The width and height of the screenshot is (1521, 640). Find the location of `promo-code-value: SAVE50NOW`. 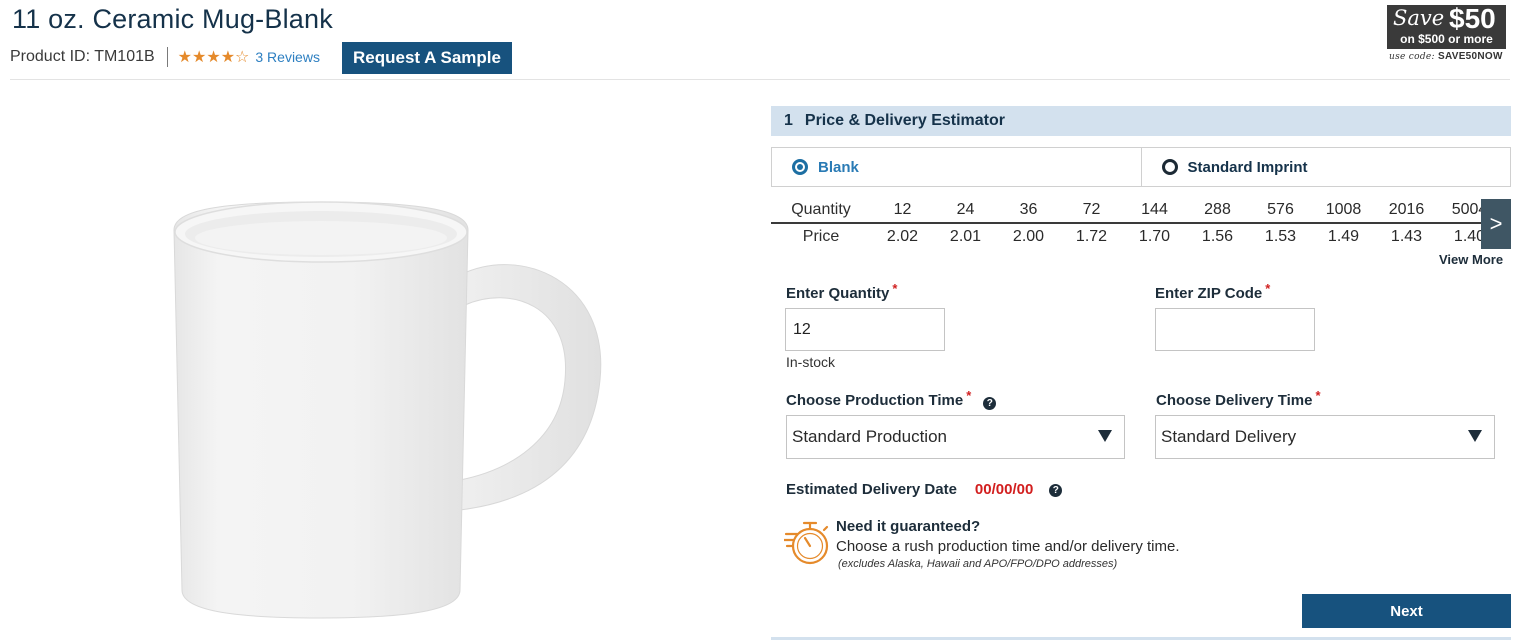

promo-code-value: SAVE50NOW is located at coordinates (1470, 56).